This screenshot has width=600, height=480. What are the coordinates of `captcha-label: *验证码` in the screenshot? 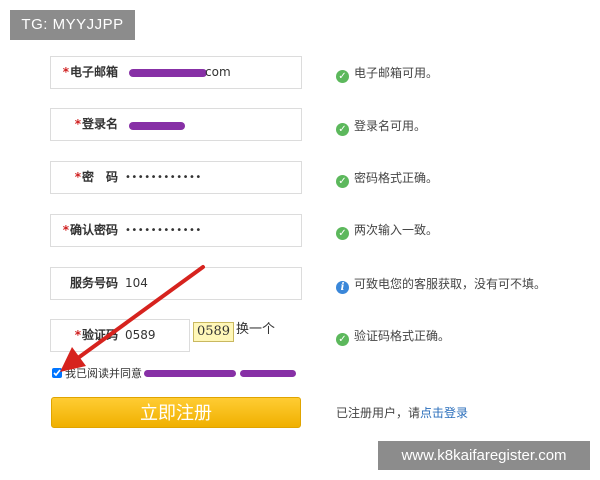 It's located at (96, 335).